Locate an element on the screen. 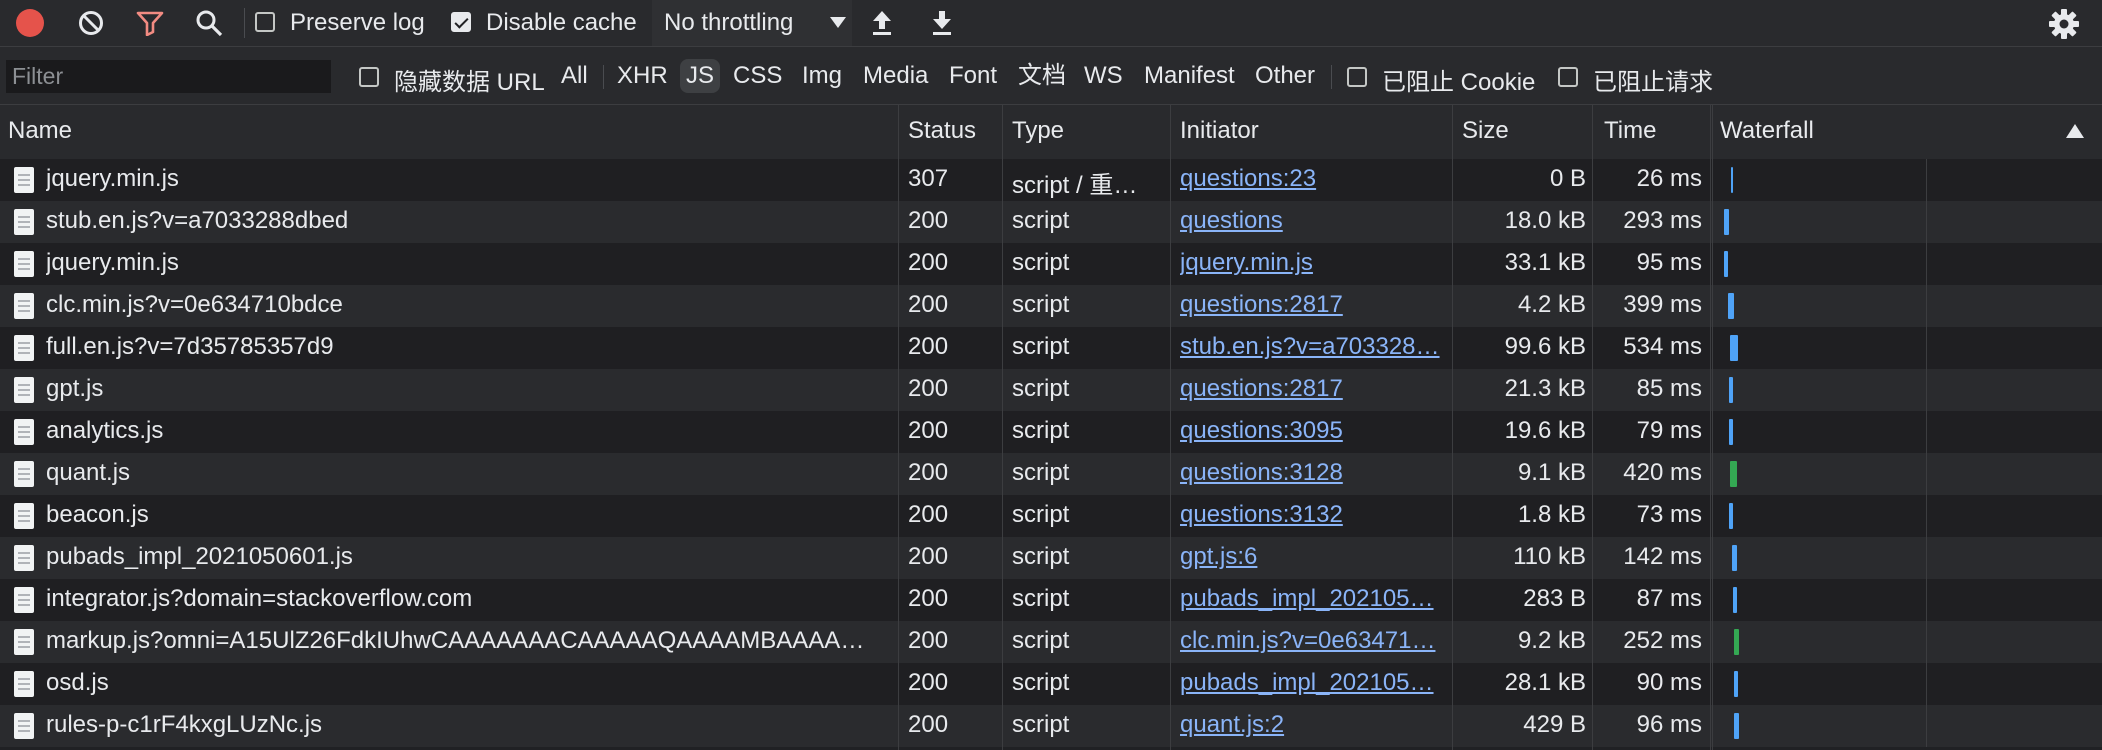 This screenshot has height=750, width=2102. request-name: beacon.js is located at coordinates (461, 515).